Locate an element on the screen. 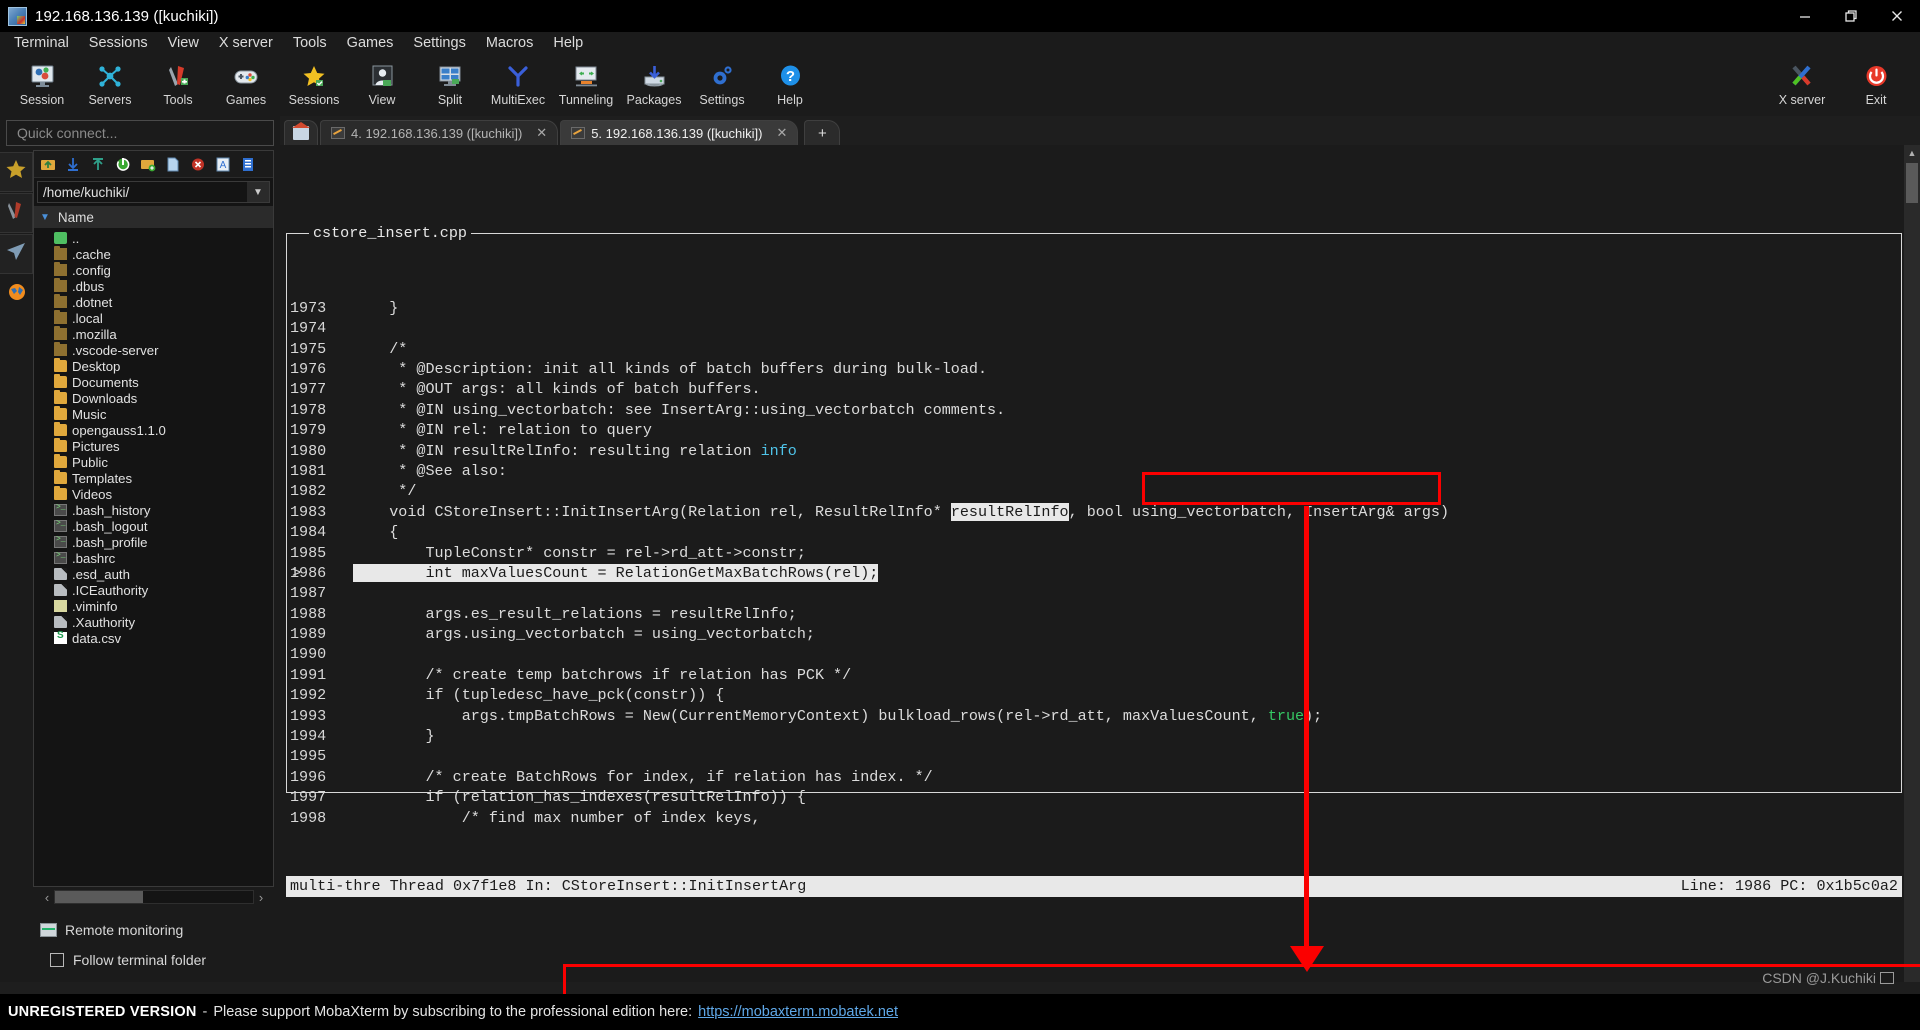  list-item: .bash_history is located at coordinates (153, 510).